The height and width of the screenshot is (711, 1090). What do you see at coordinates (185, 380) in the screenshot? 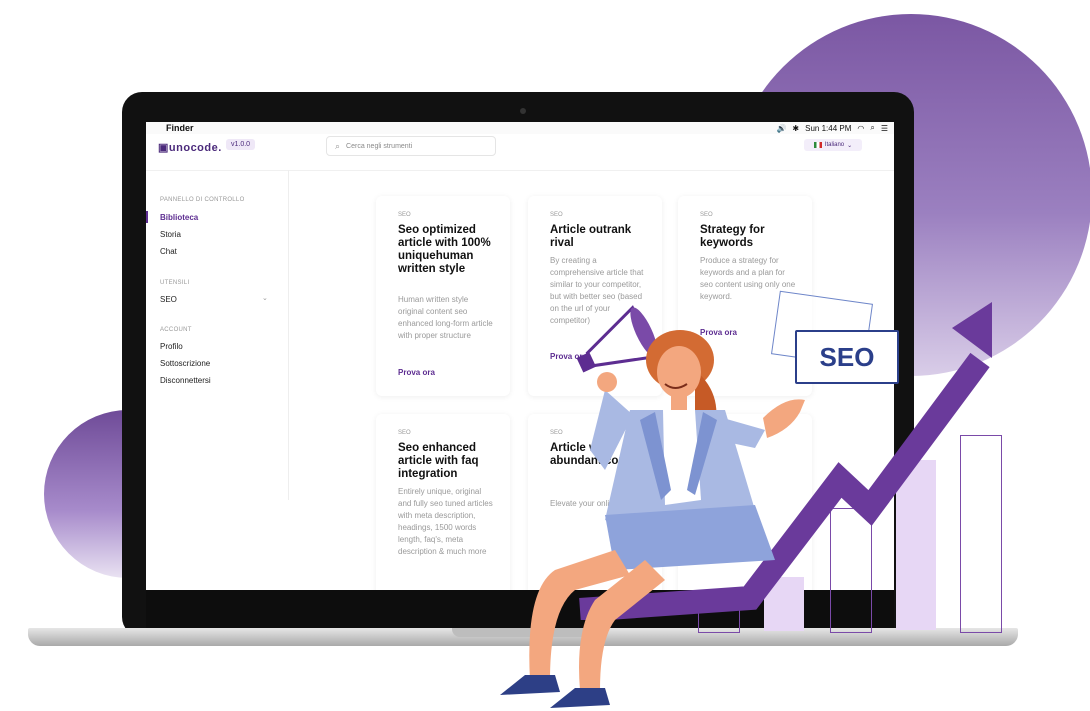
I see `sidebar-item-disconnettersi: Disconnettersi` at bounding box center [185, 380].